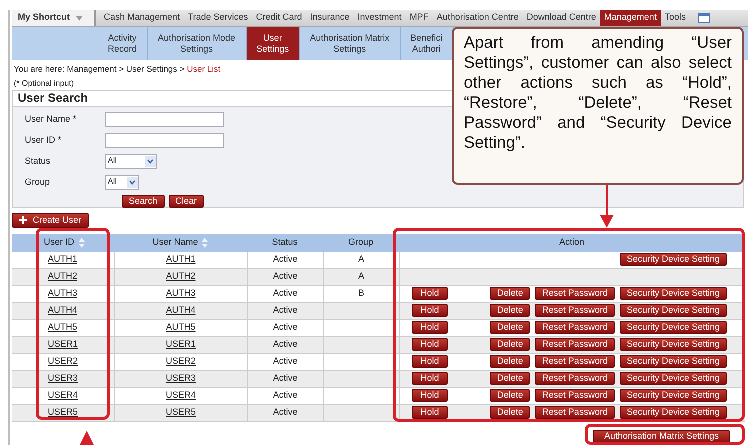 The height and width of the screenshot is (445, 748). Describe the element at coordinates (181, 413) in the screenshot. I see `user-name-link: USER5` at that location.